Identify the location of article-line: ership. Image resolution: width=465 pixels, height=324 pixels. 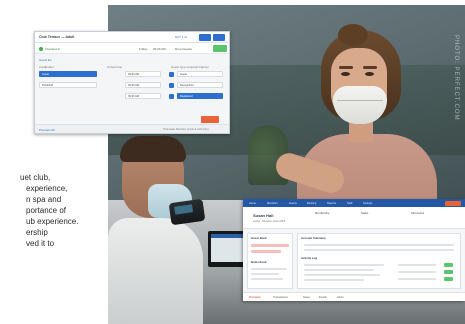
(37, 232).